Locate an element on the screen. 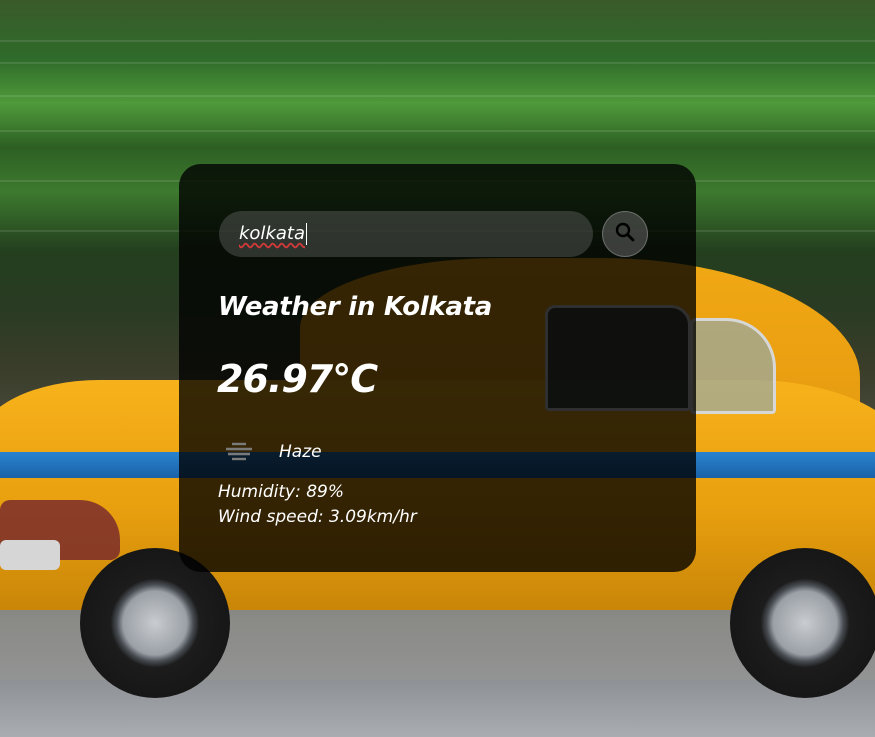  wind-speed-text: Wind speed: 3.09km/hr is located at coordinates (317, 517).